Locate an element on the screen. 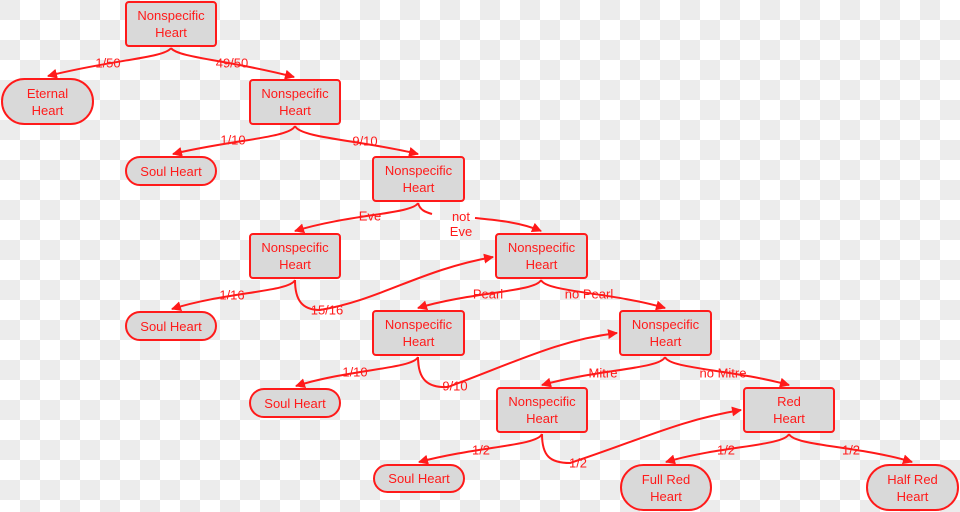 The image size is (960, 512). node-label: Red Heart is located at coordinates (789, 410).